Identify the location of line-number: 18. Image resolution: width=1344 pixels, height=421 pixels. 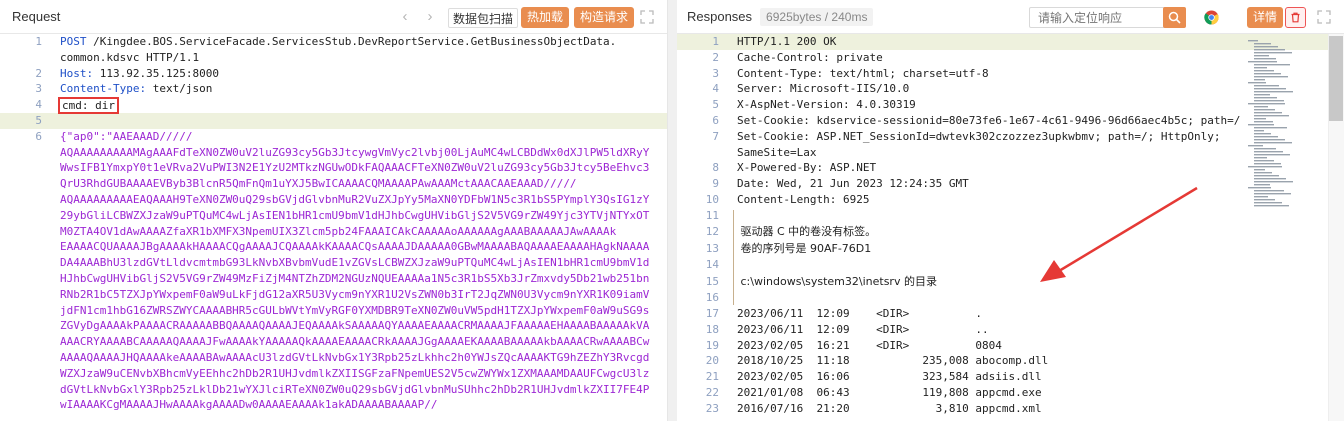
(712, 329).